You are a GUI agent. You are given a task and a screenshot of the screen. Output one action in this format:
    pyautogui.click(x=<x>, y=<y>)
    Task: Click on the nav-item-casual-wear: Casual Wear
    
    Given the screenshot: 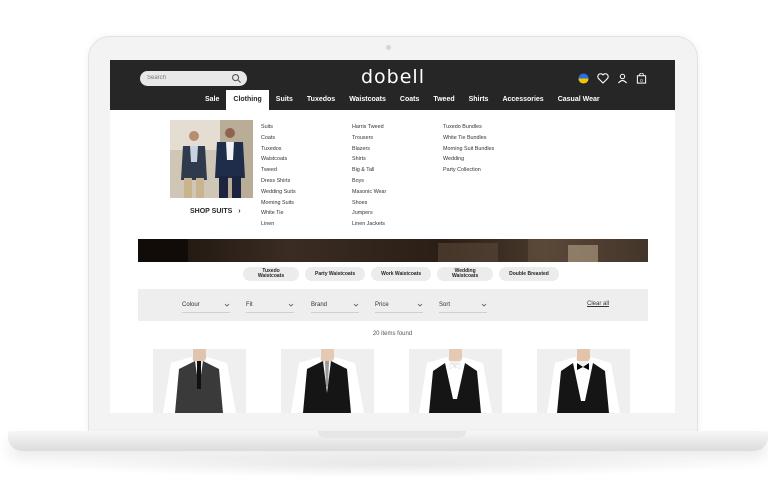 What is the action you would take?
    pyautogui.click(x=579, y=100)
    